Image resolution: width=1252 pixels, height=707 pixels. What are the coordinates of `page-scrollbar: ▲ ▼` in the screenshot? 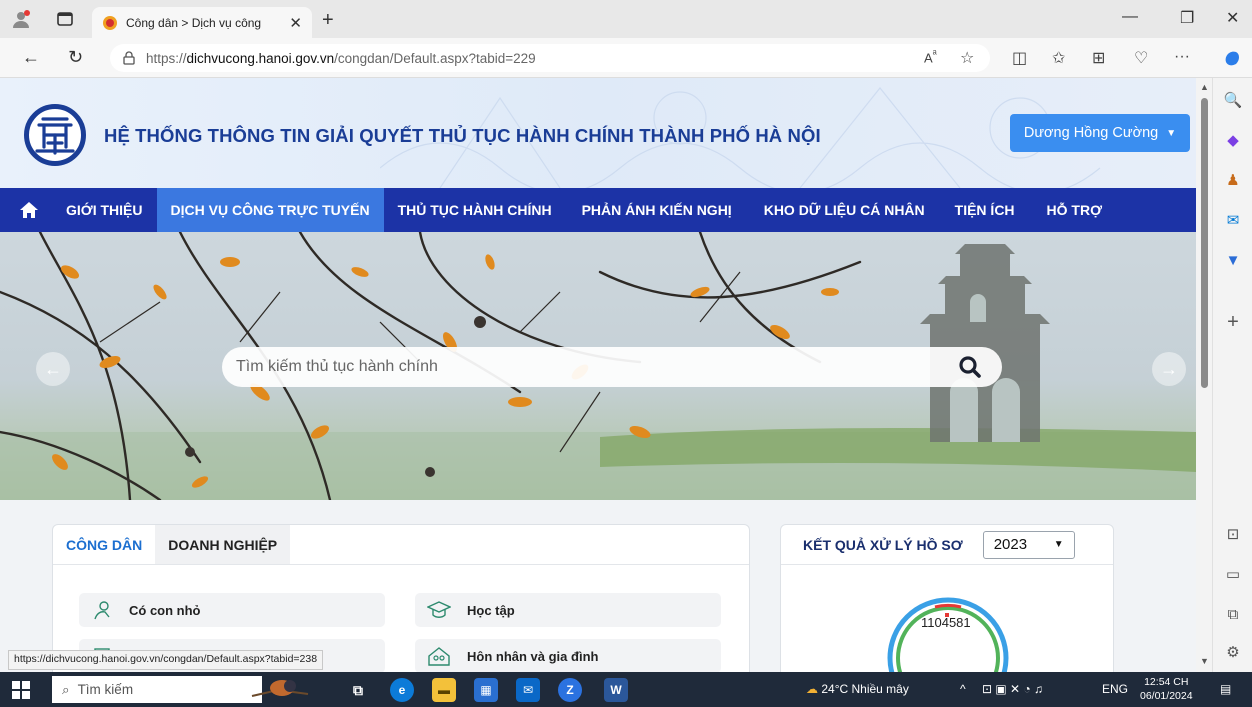 It's located at (1204, 375).